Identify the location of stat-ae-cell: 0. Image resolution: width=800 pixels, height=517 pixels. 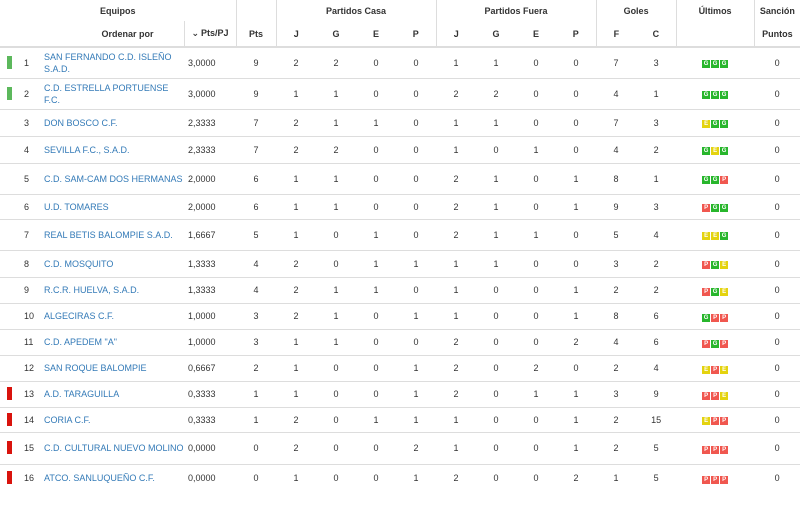
(536, 290).